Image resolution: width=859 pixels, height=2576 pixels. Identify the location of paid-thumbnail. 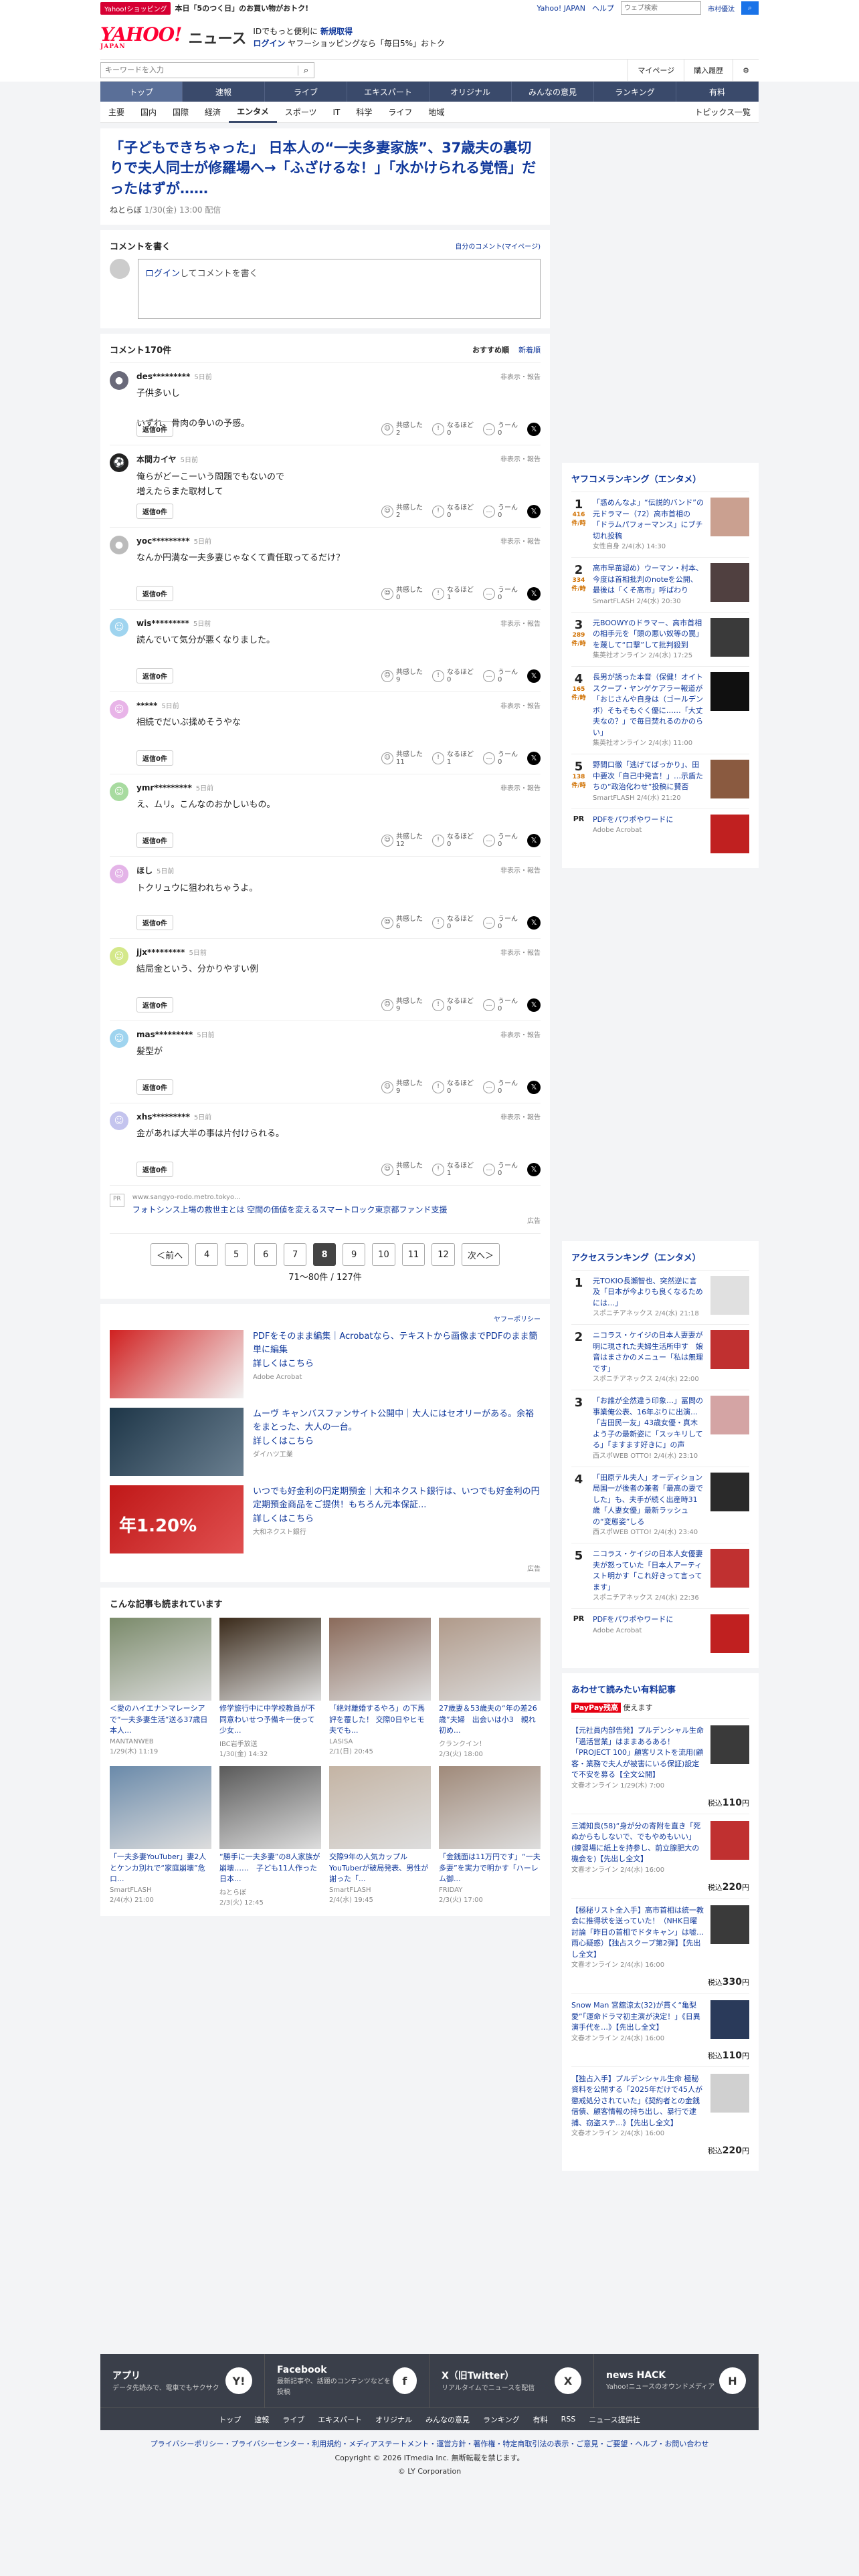
(730, 1840).